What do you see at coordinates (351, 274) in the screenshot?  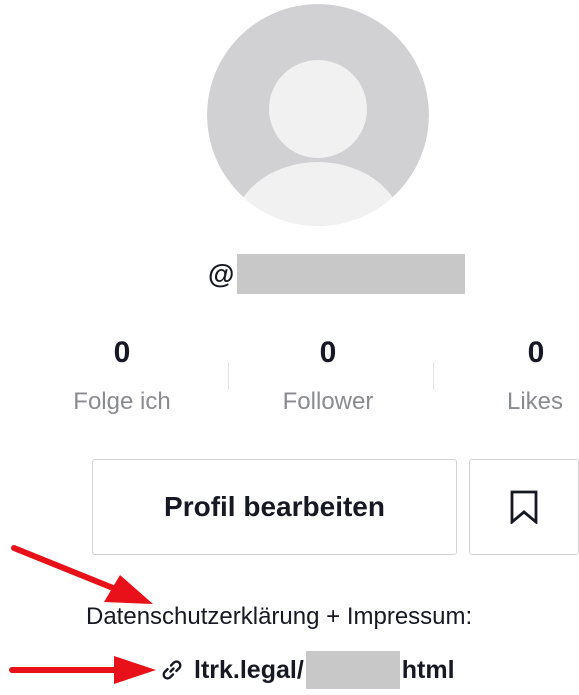 I see `username-redaction` at bounding box center [351, 274].